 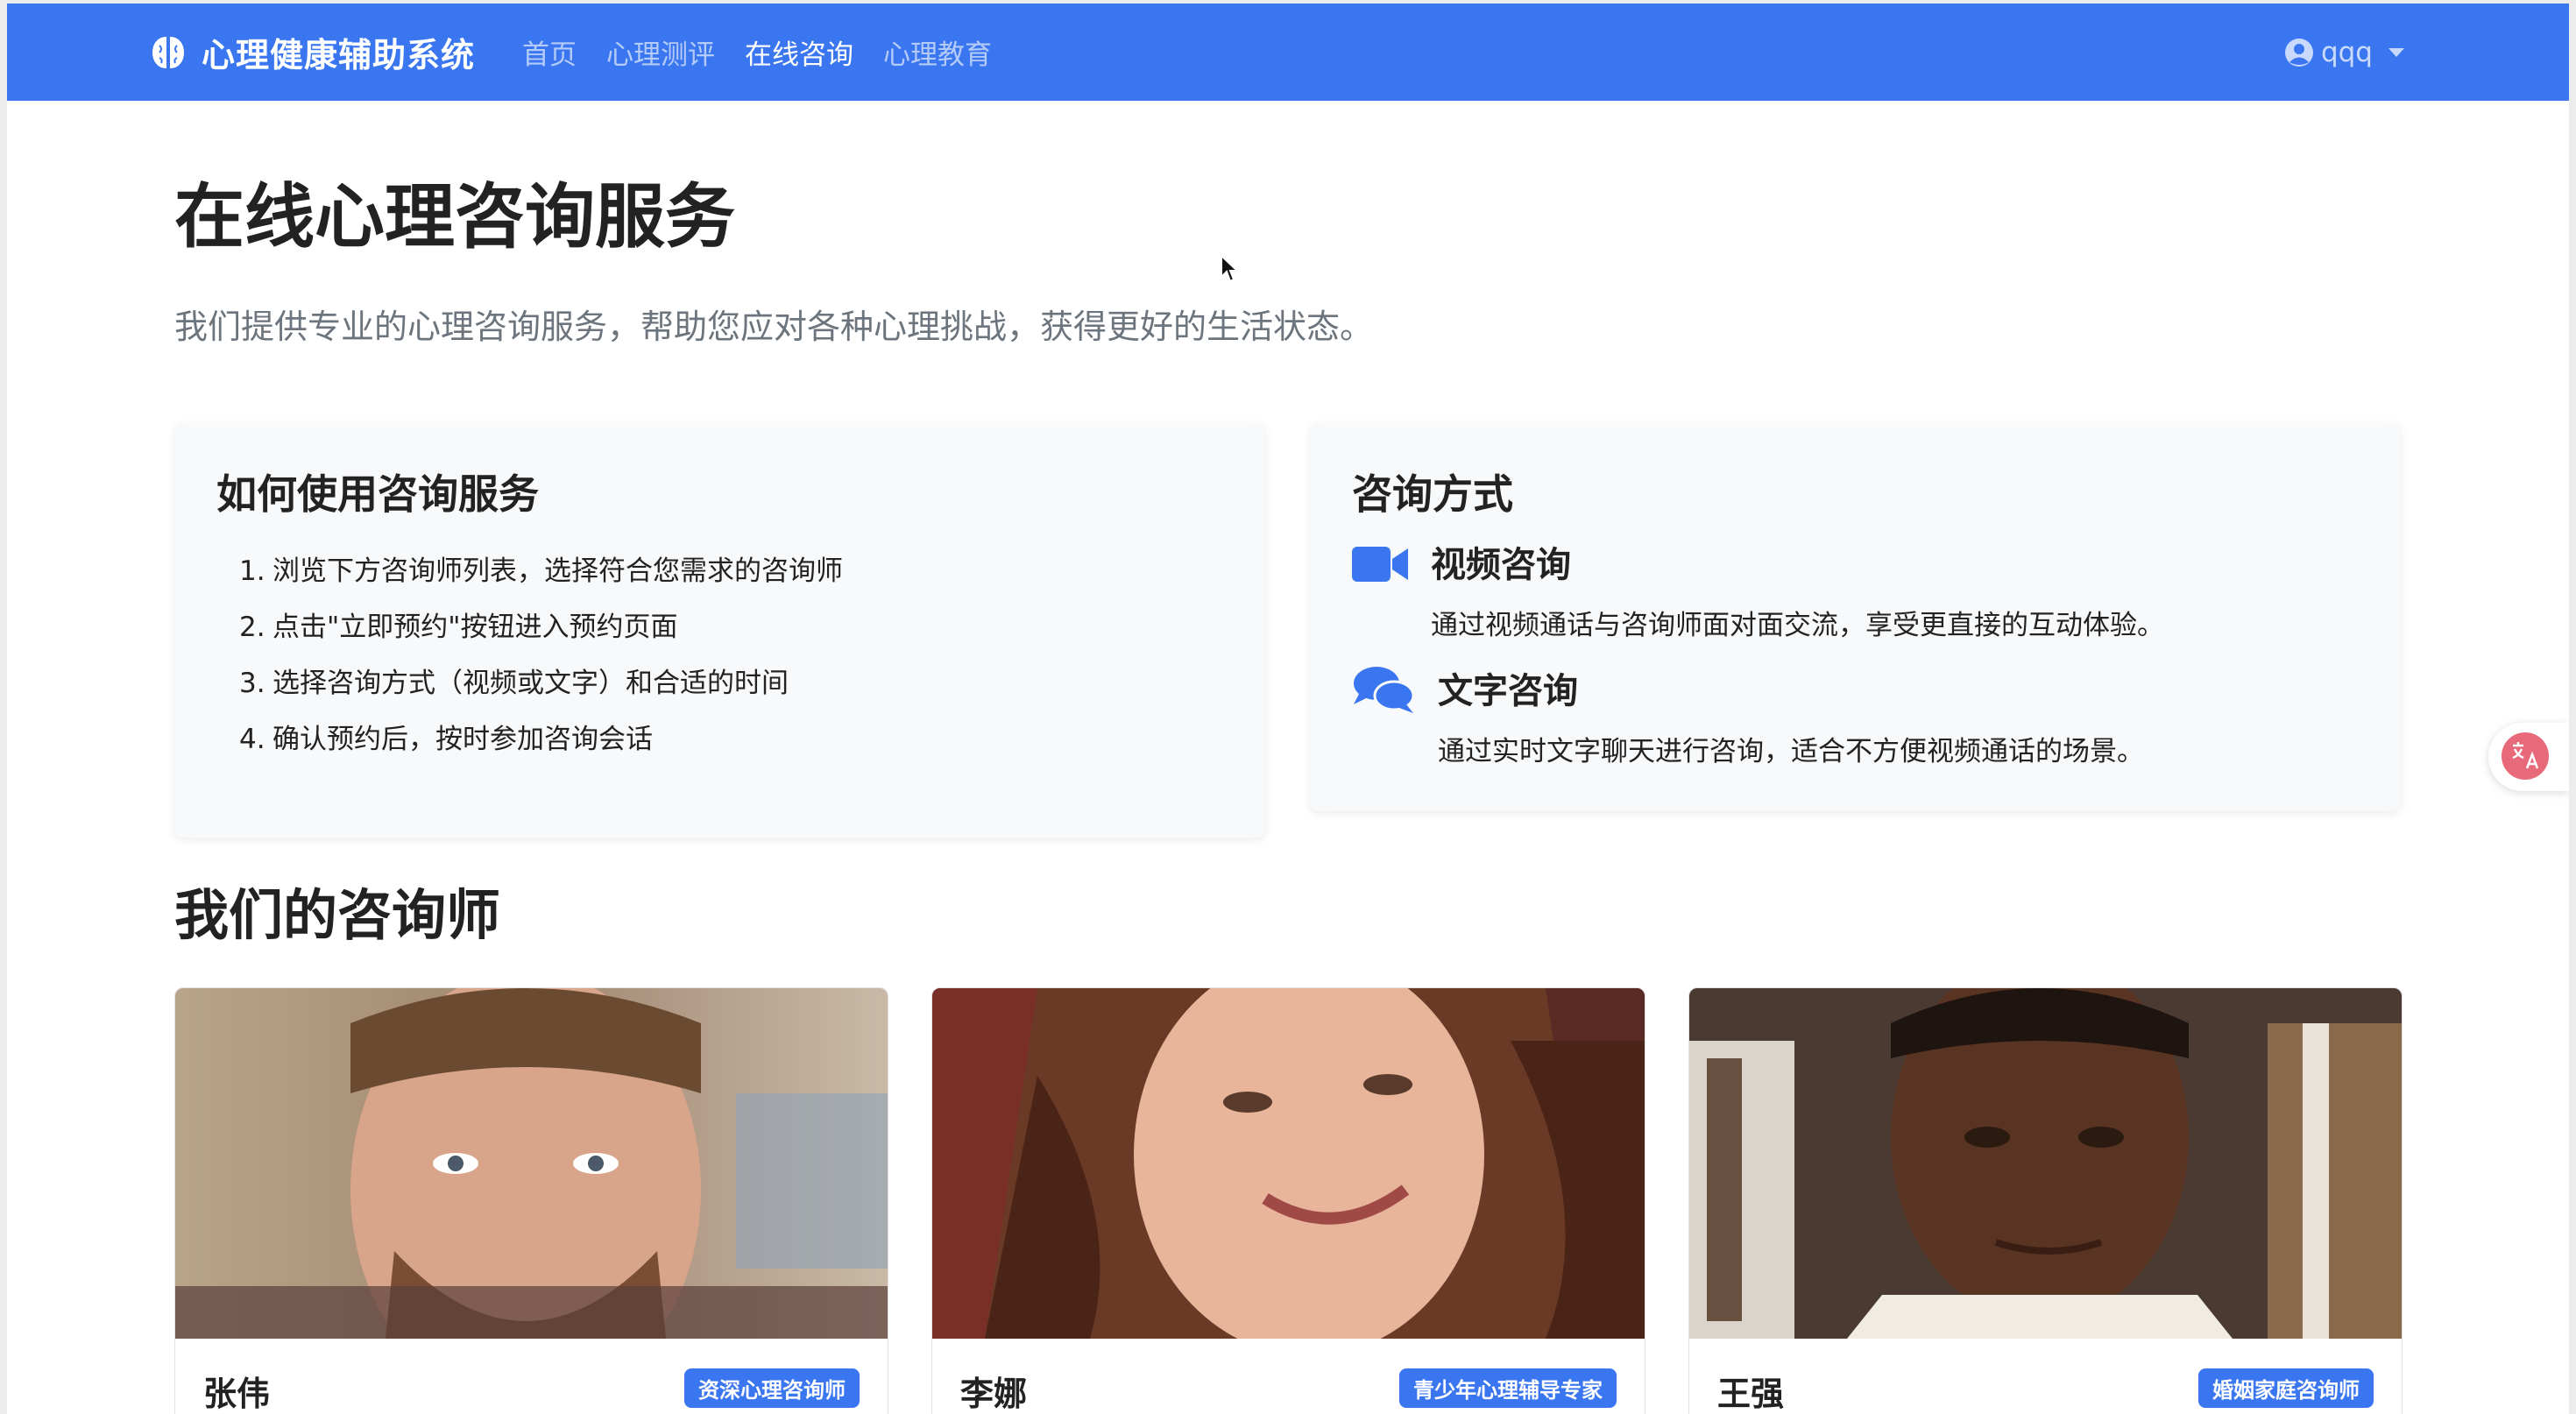 I want to click on counselor-name: 李娜, so click(x=994, y=1394).